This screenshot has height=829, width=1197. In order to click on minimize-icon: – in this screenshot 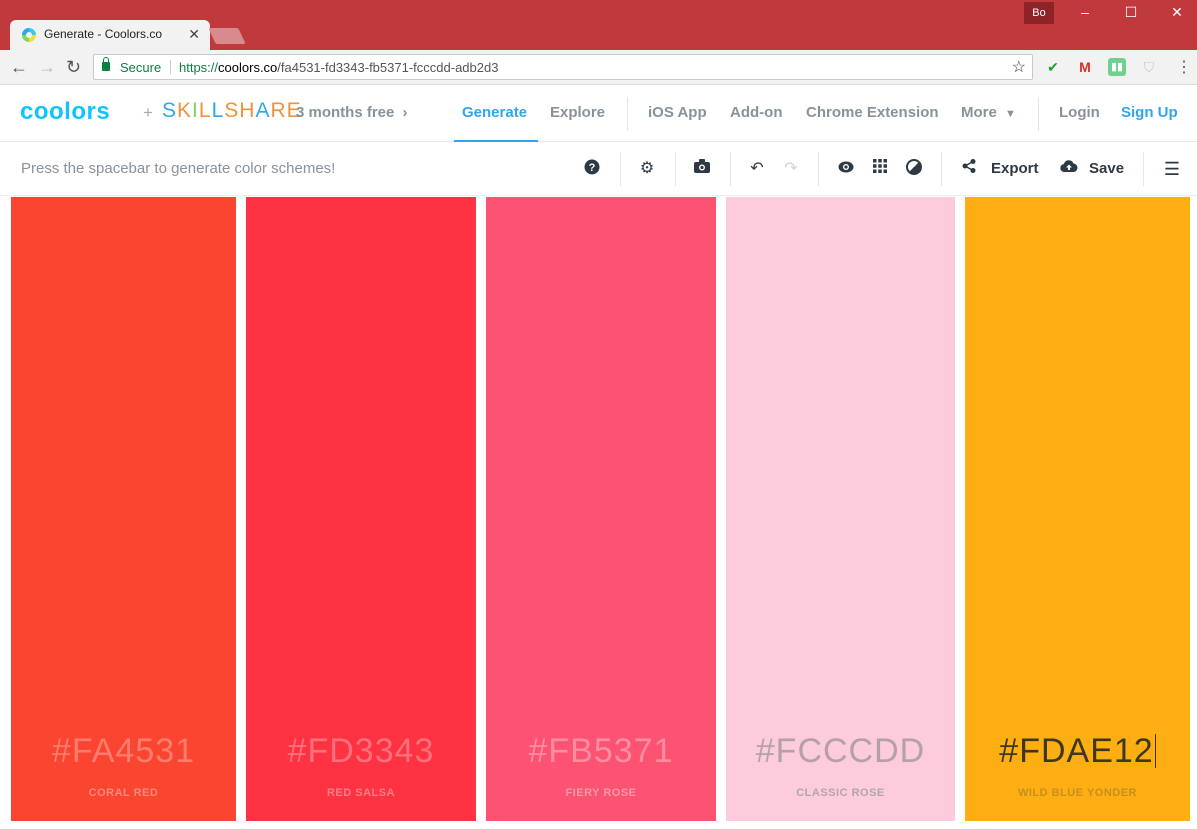, I will do `click(1085, 12)`.